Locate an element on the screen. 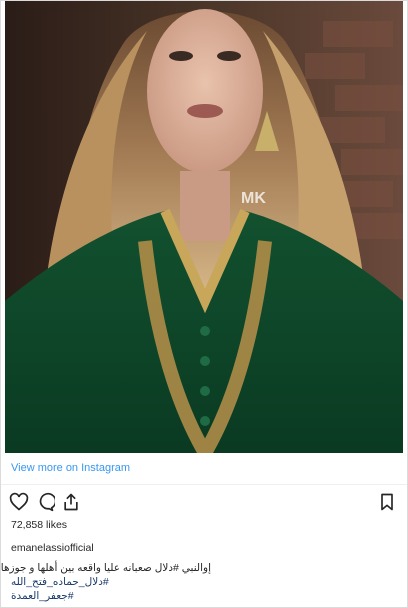  hashtag-line: #دلال_حماده_فتح_الله is located at coordinates (111, 582).